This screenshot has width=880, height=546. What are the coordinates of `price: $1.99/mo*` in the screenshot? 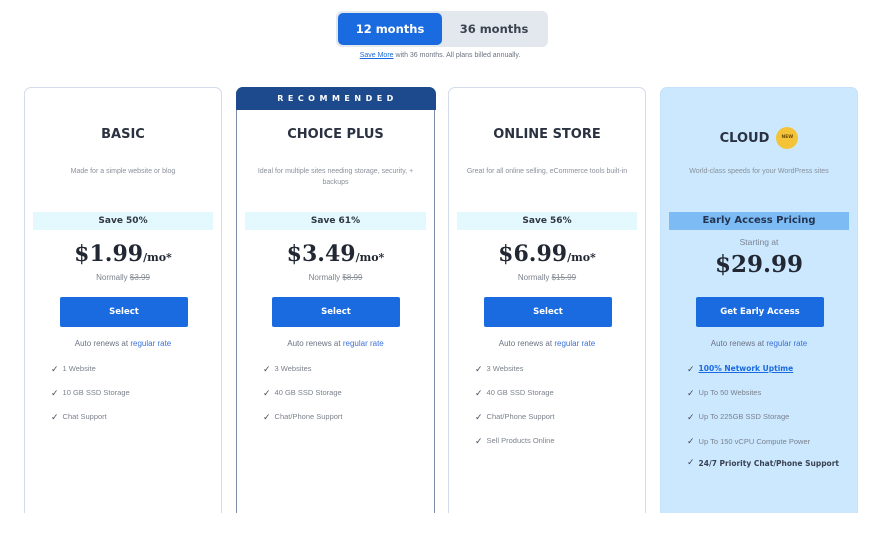 It's located at (123, 254).